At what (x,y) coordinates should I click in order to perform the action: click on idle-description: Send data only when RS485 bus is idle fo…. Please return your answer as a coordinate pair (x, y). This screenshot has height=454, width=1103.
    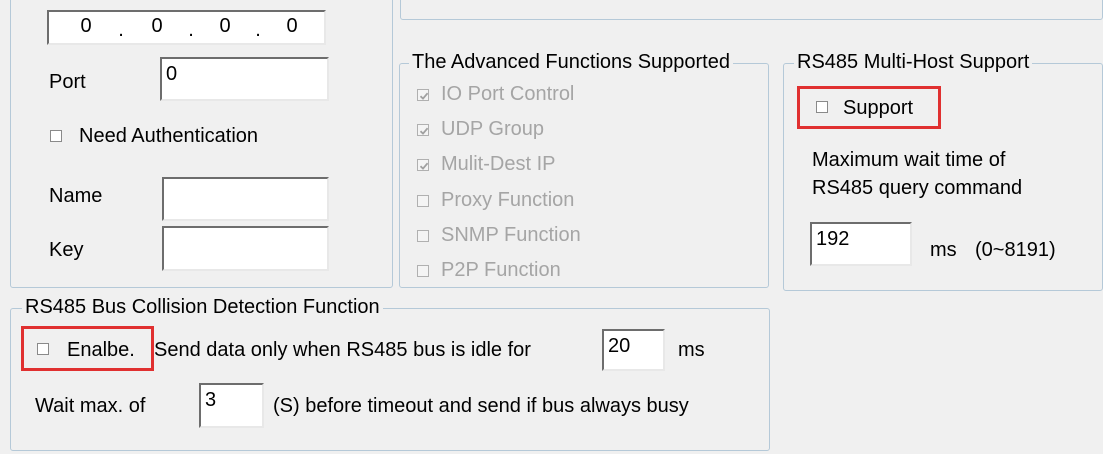
    Looking at the image, I should click on (342, 350).